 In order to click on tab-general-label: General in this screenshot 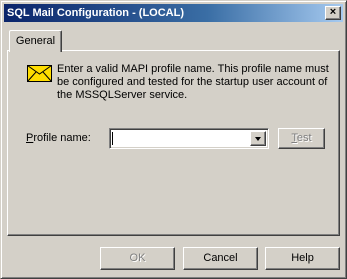, I will do `click(35, 41)`.